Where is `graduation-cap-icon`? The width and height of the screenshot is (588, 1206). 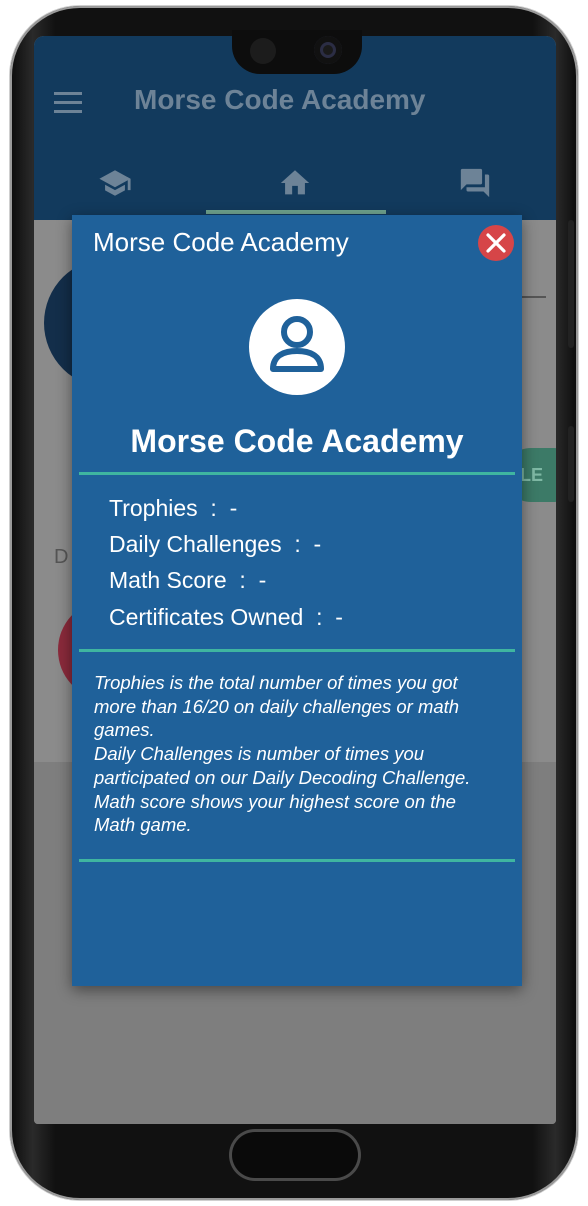
graduation-cap-icon is located at coordinates (115, 183).